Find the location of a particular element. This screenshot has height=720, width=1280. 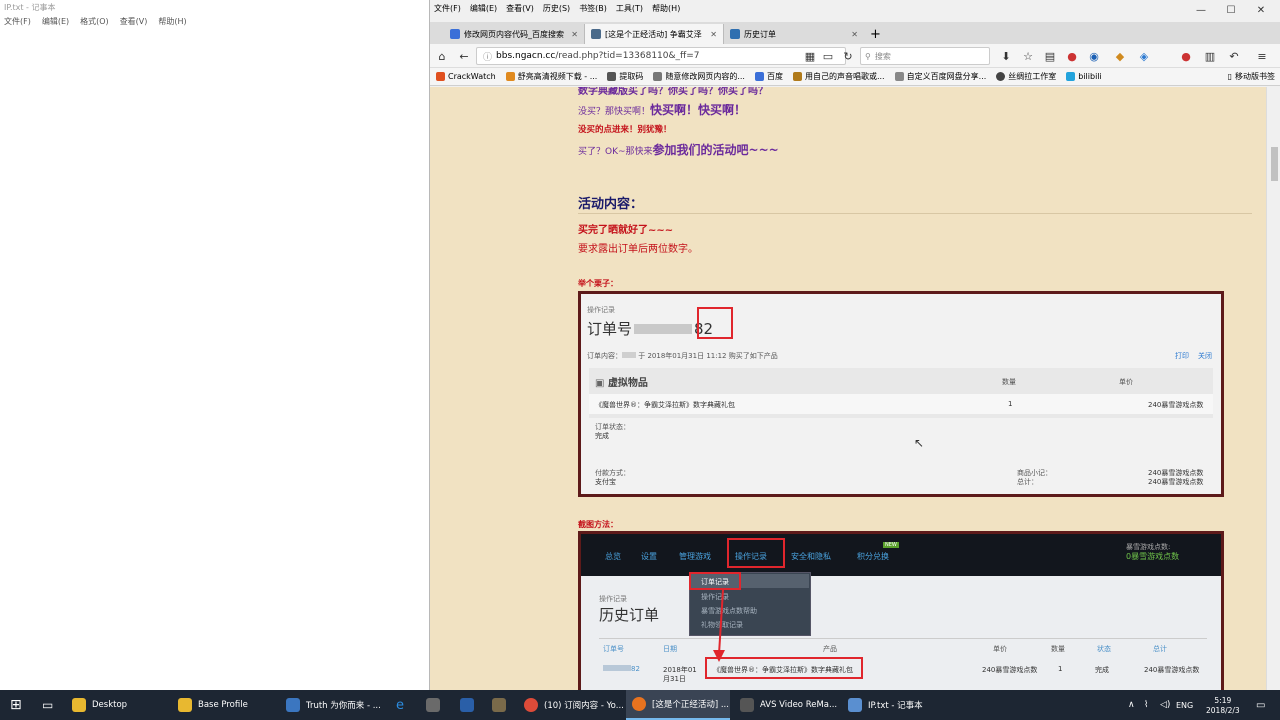

bookmark-item: 丝绸拉工作室 is located at coordinates (1026, 76).